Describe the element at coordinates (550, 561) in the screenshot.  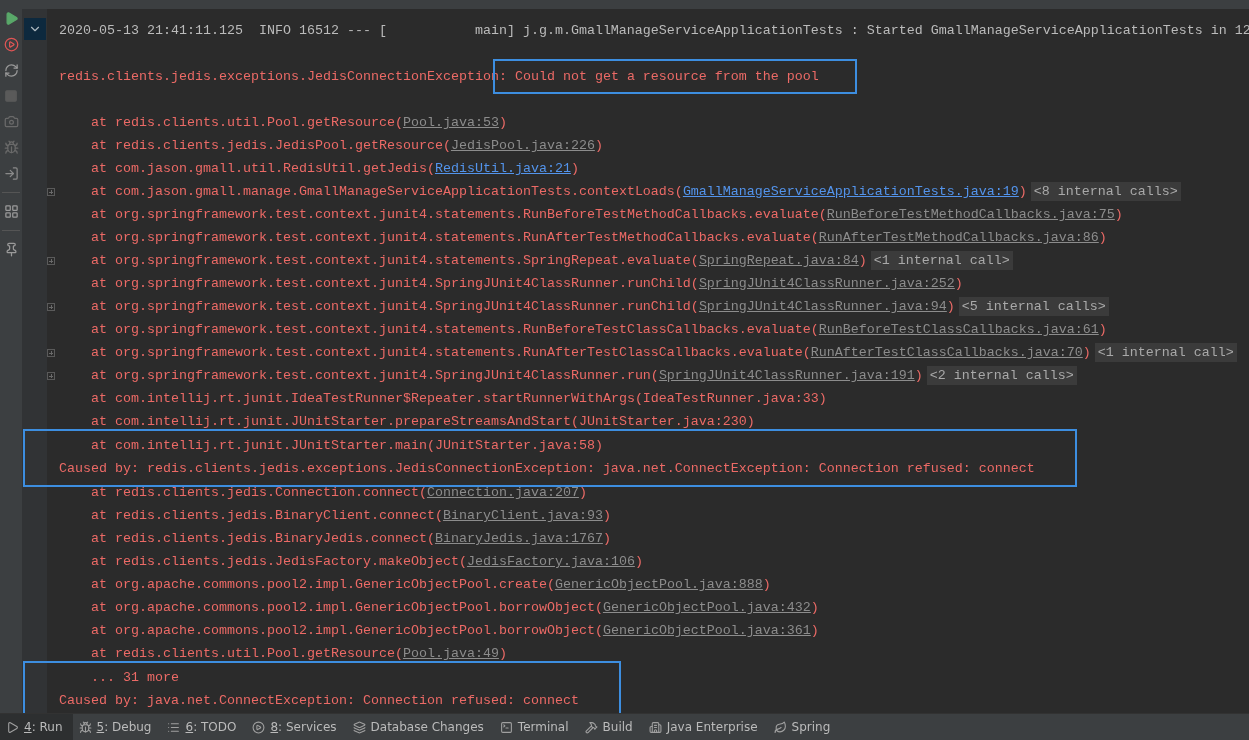
I see `source-link: JedisFactory.java:106` at that location.